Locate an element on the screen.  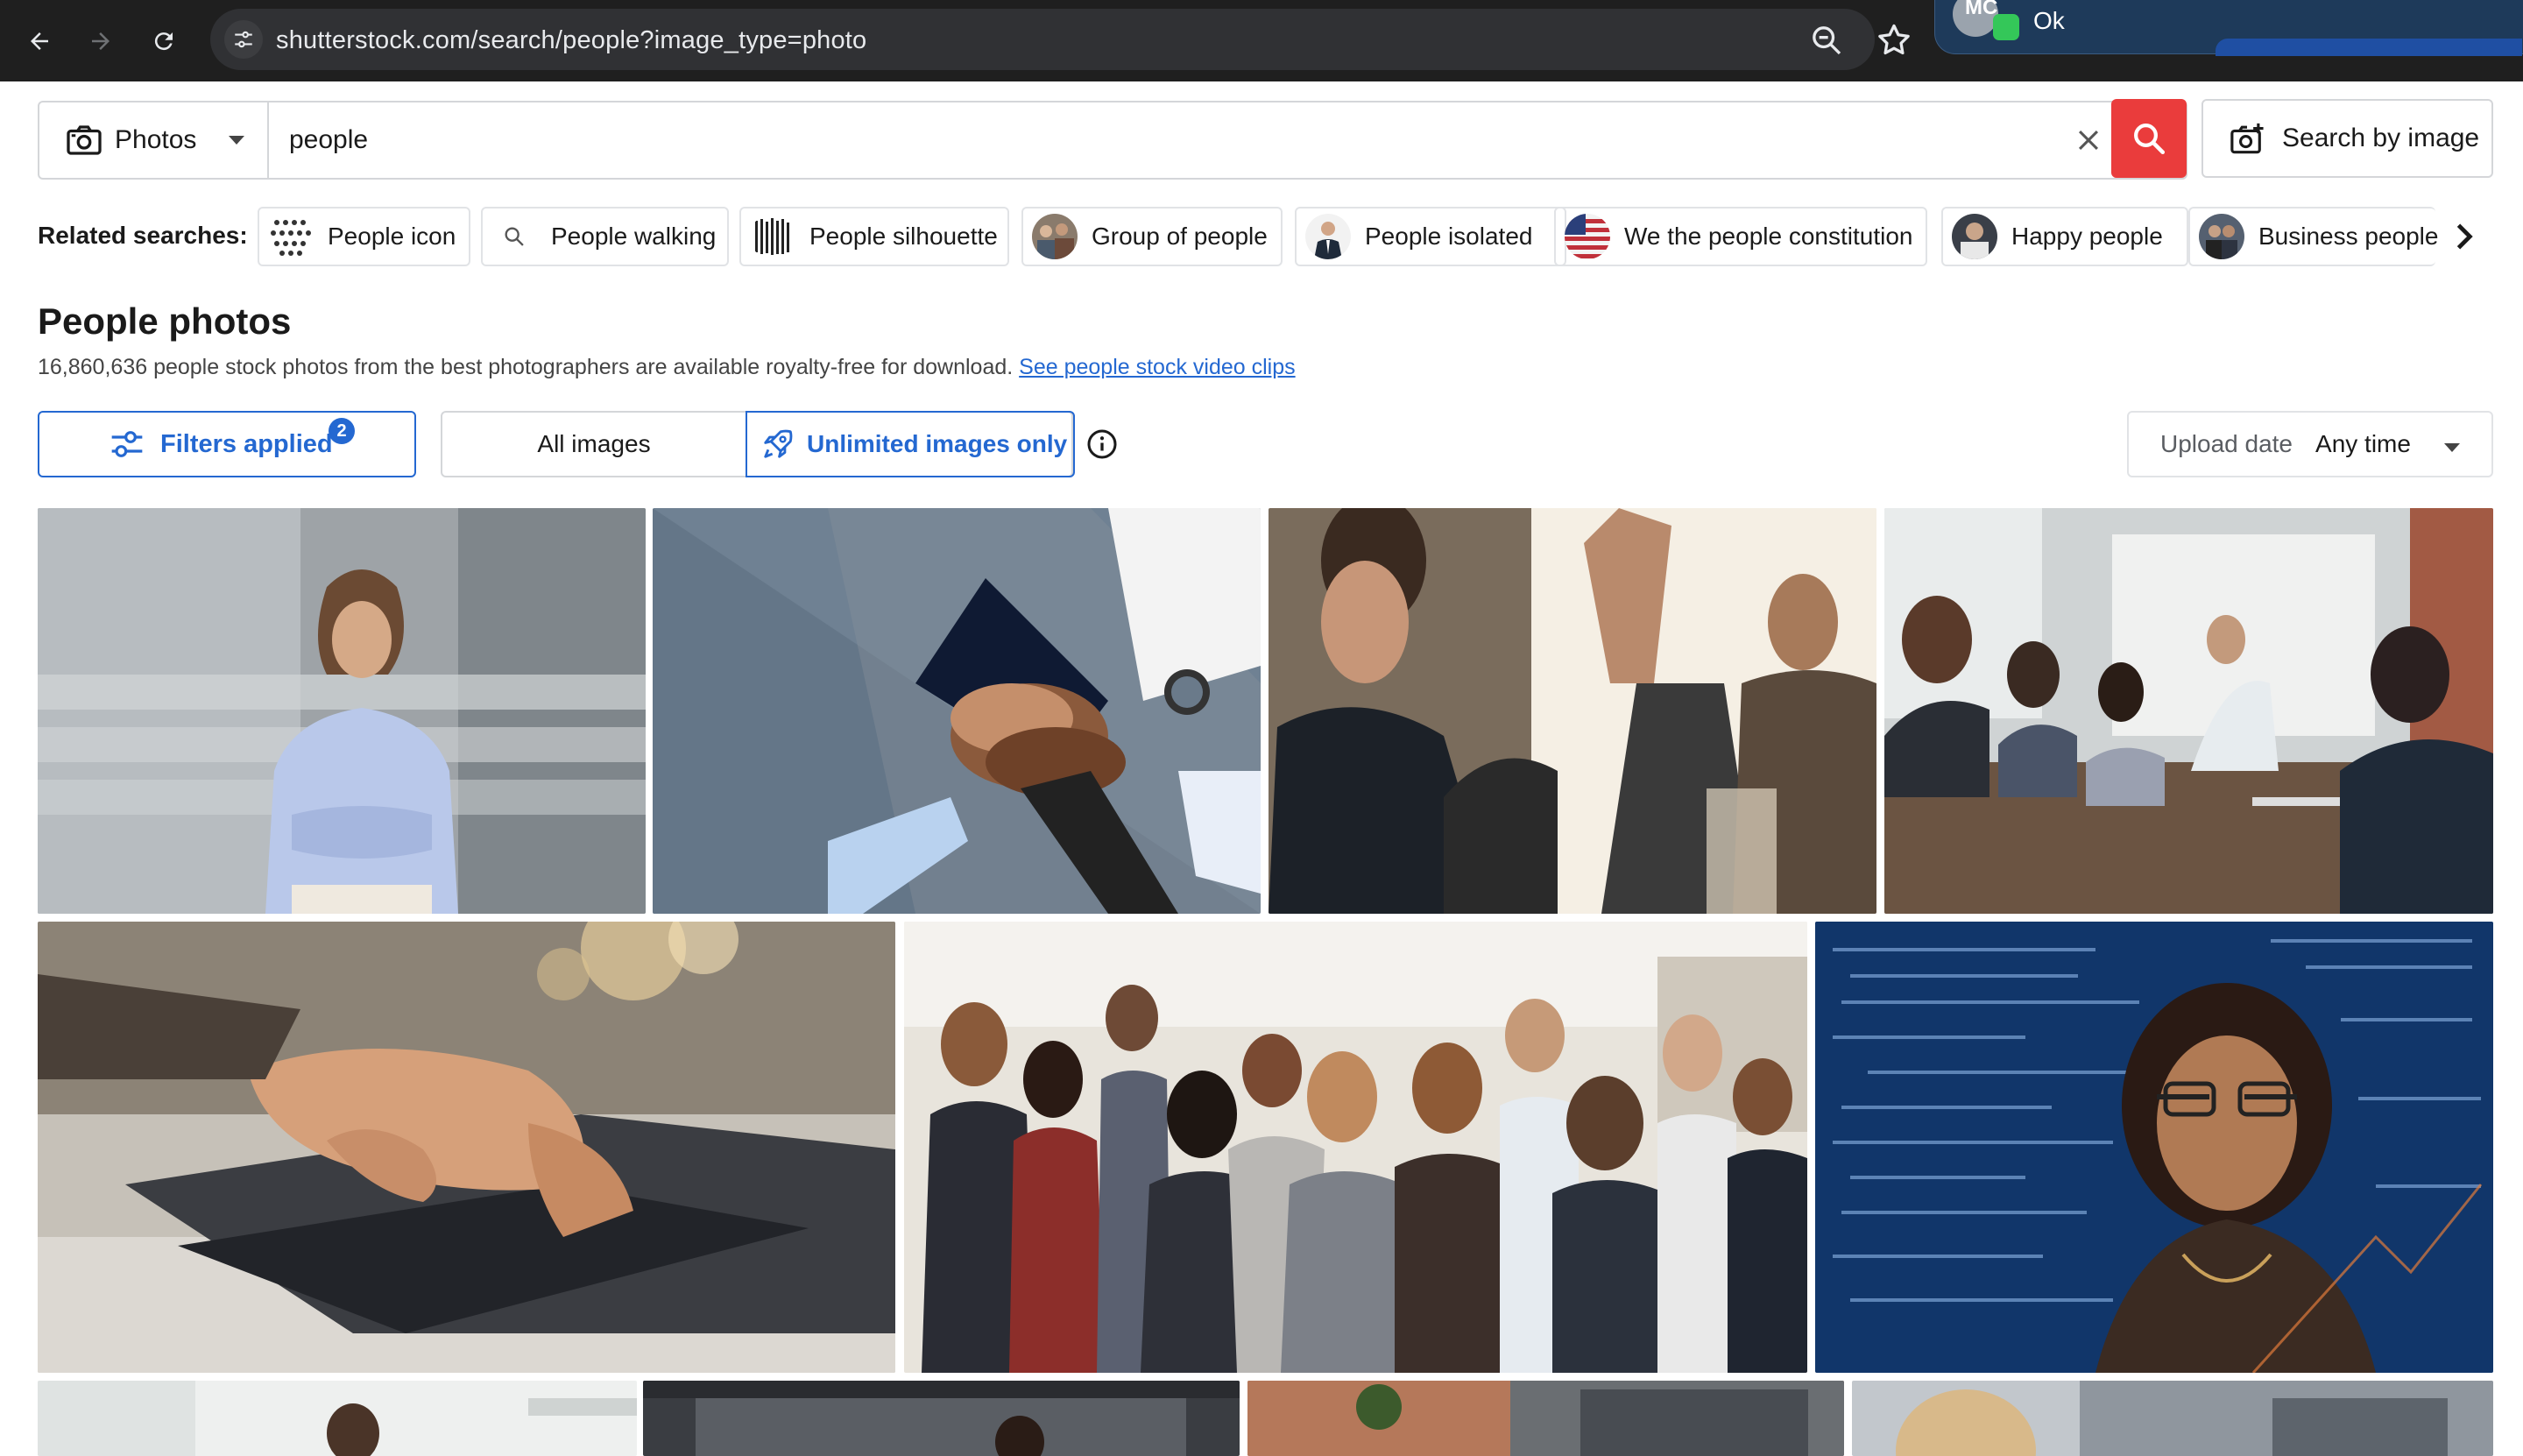
upload-date-value: Any time is located at coordinates (2363, 443).